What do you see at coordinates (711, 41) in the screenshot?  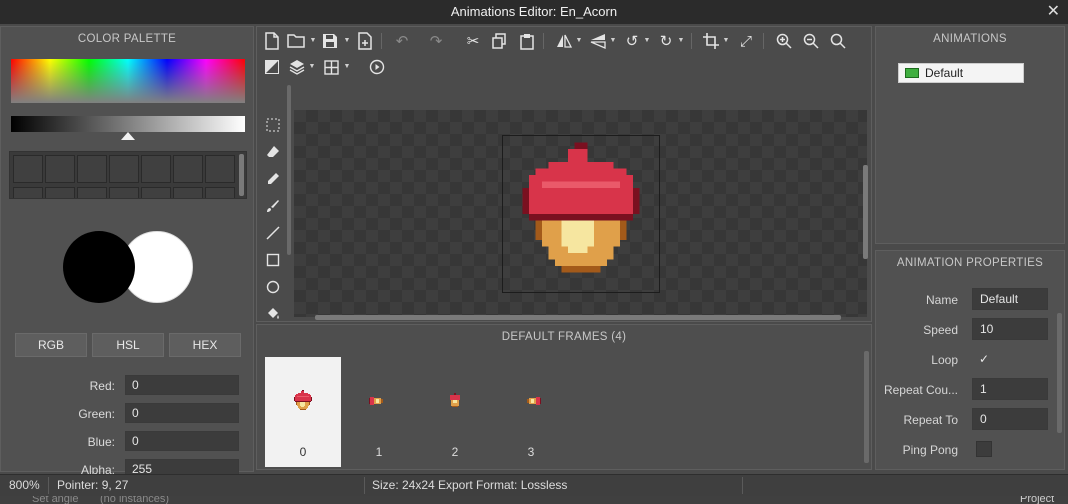 I see `crop-icon` at bounding box center [711, 41].